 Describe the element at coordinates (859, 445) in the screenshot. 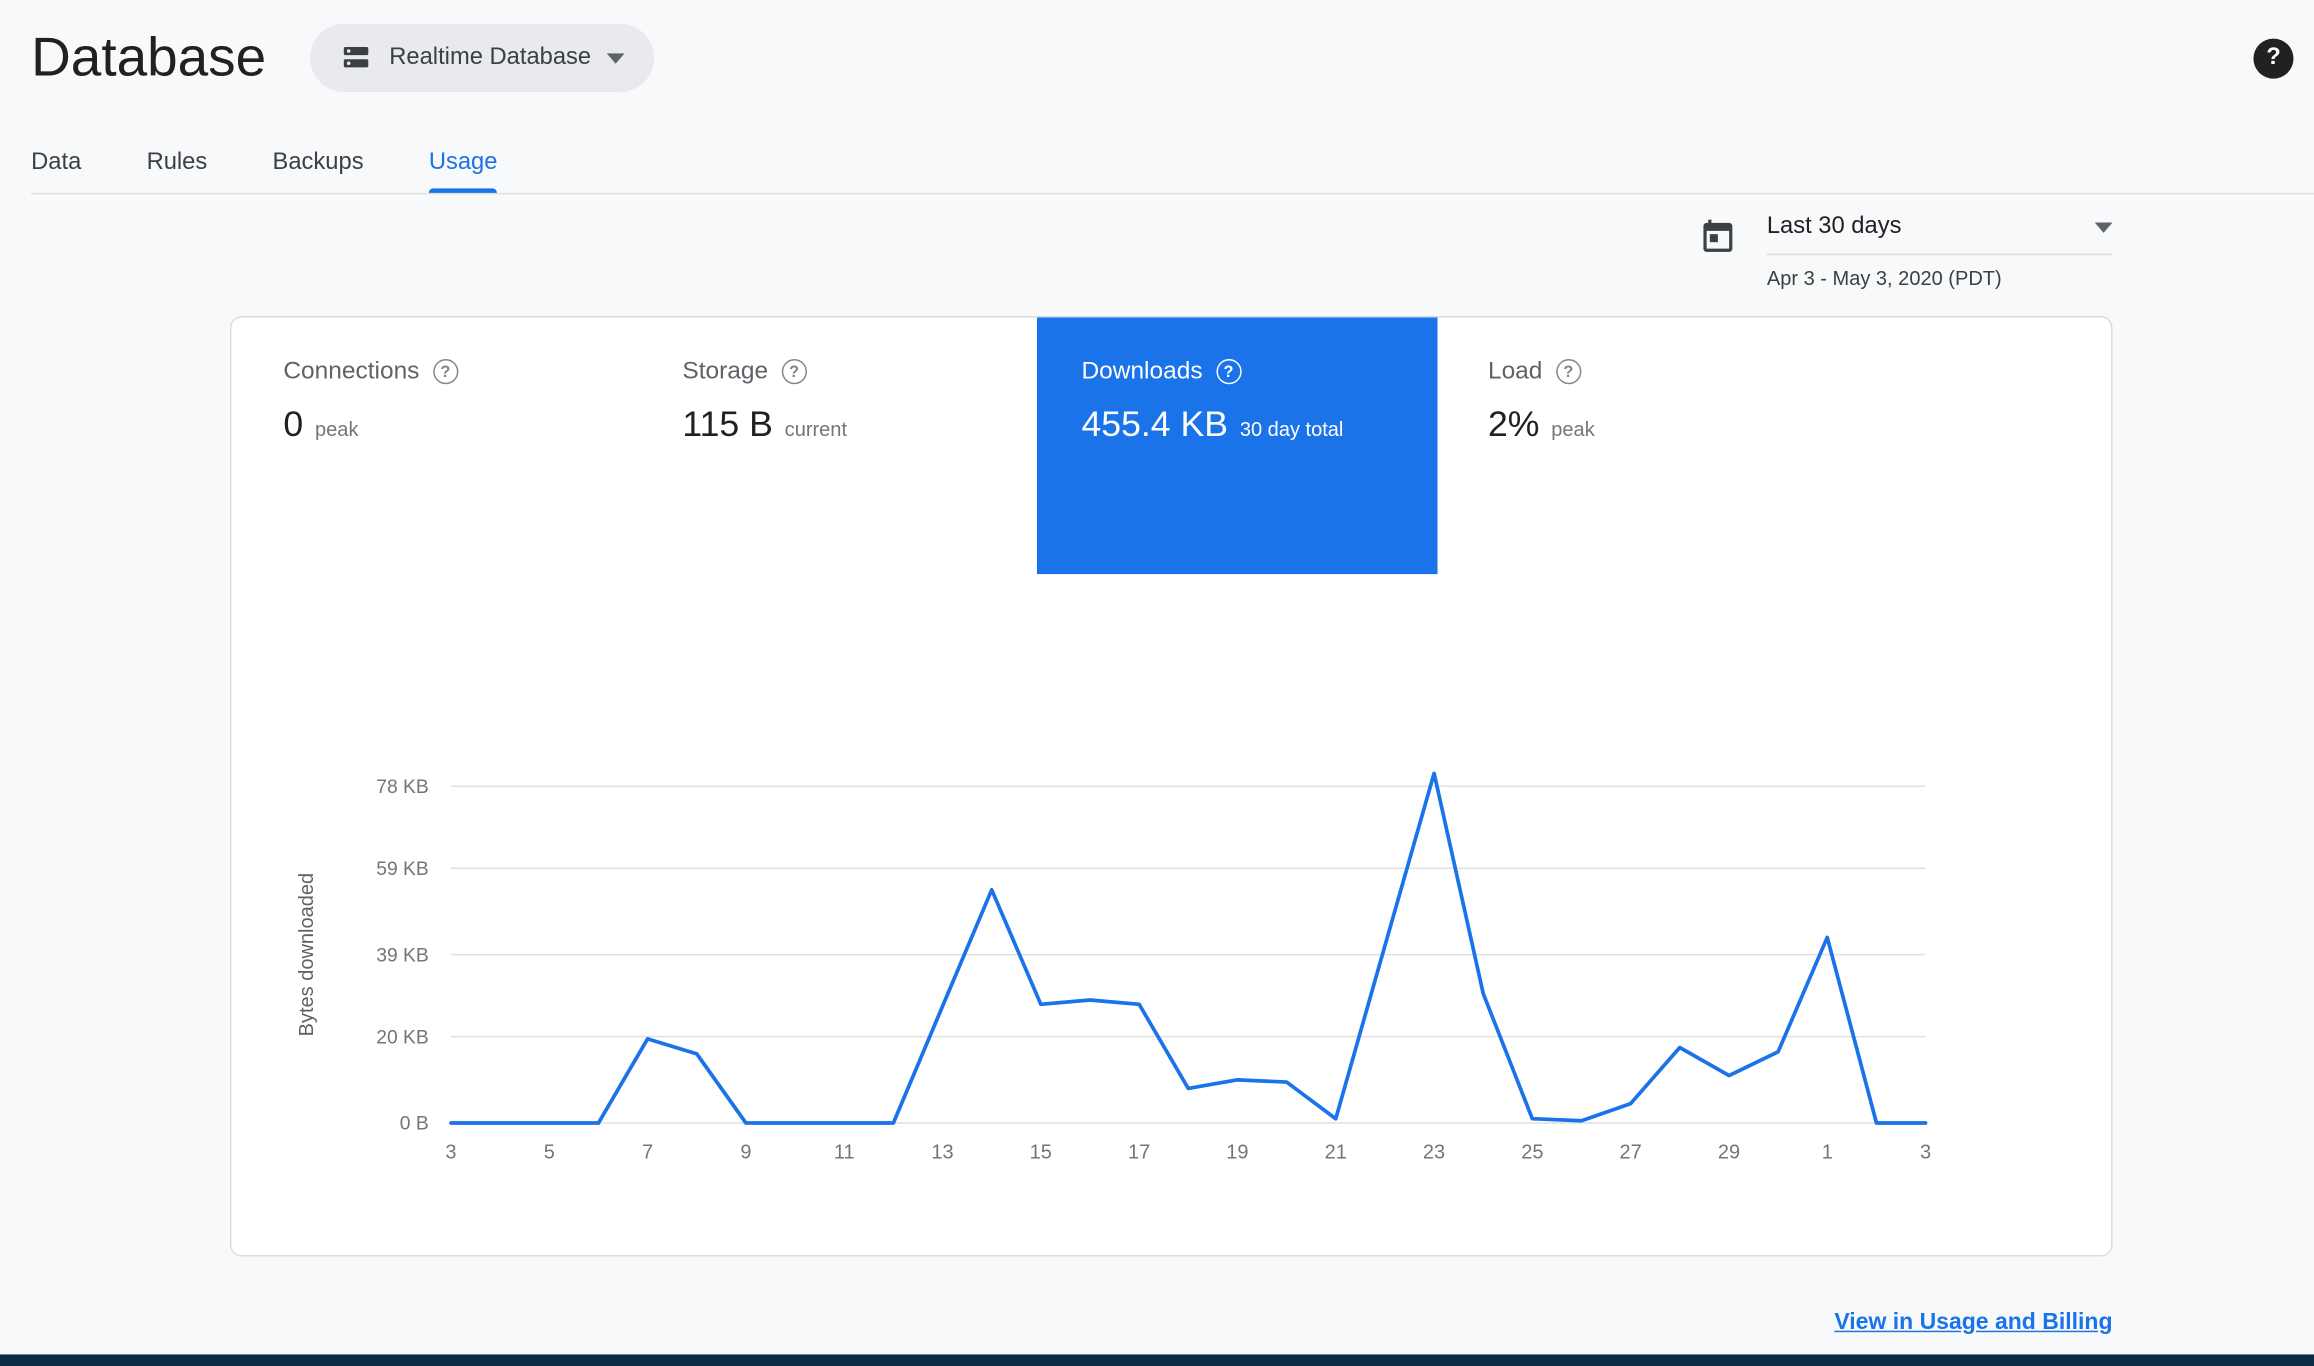

I see `metric-storage: Storage ? 115 B current` at that location.